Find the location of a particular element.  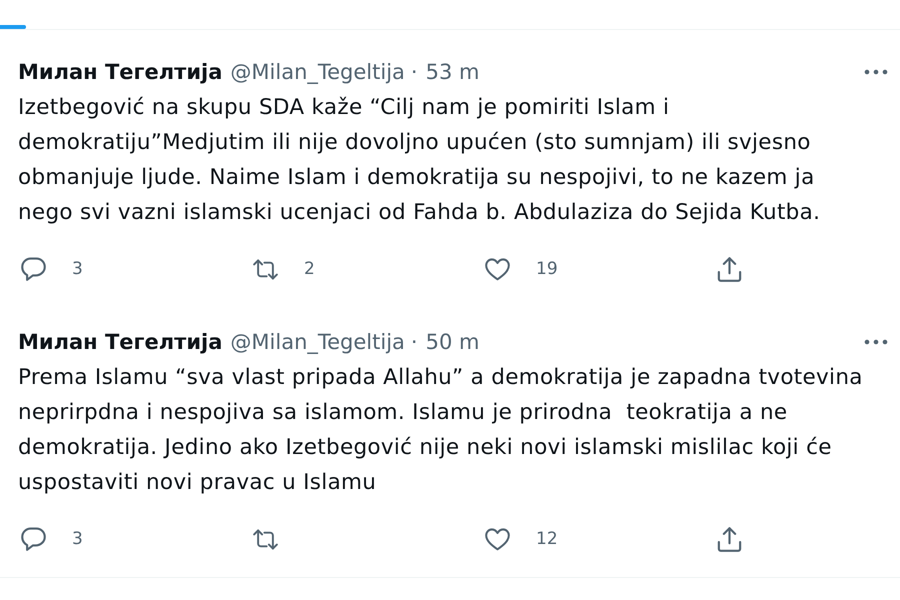

like-button: 19 is located at coordinates (521, 269).